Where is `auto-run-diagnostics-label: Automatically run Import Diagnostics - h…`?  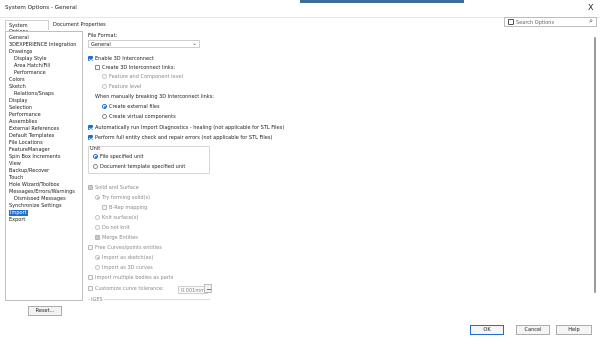 auto-run-diagnostics-label: Automatically run Import Diagnostics - h… is located at coordinates (190, 127).